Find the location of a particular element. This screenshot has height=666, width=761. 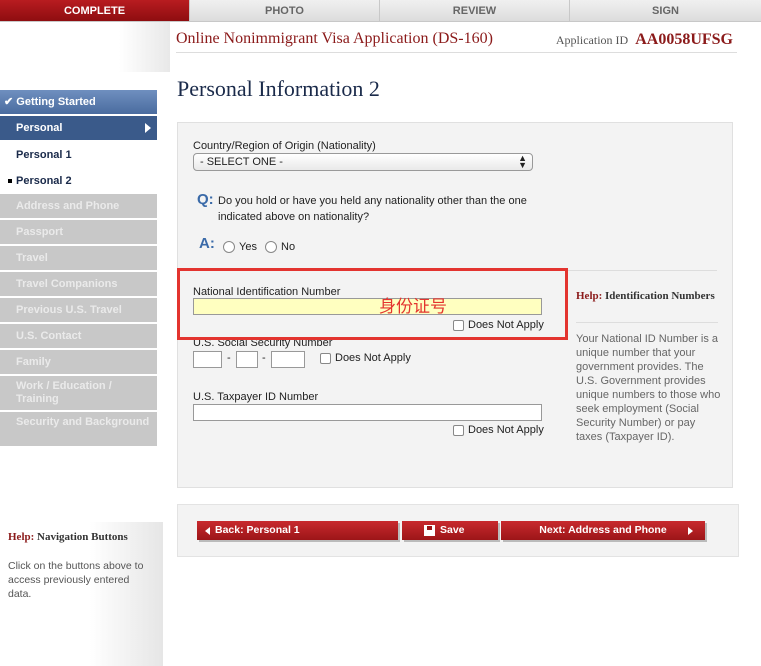

save-button: Save is located at coordinates (450, 530).